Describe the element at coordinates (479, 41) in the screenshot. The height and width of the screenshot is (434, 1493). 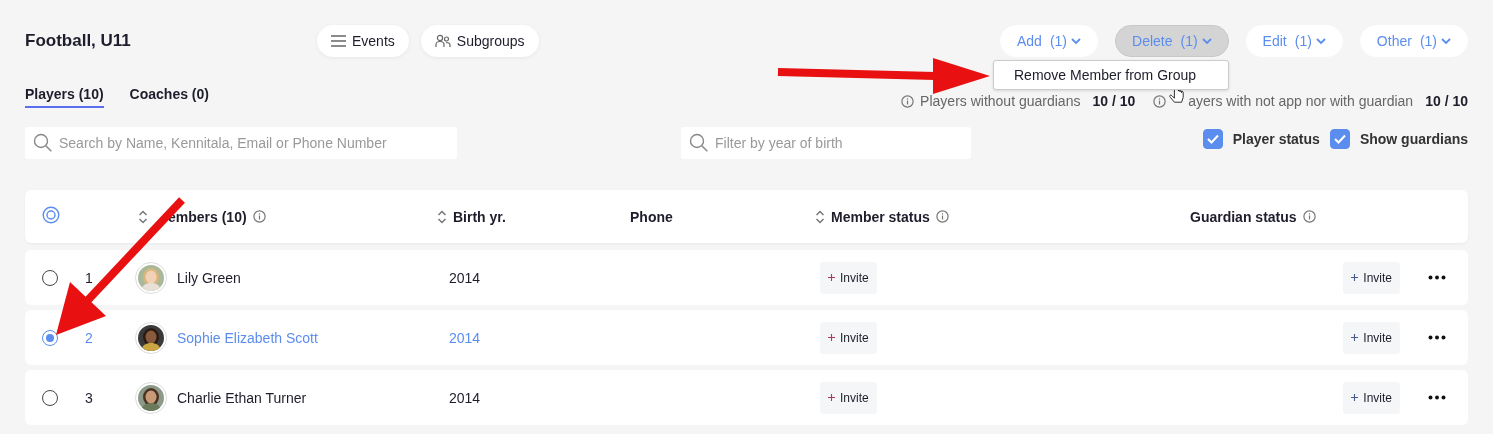
I see `subgroups-button: Subgroups` at that location.